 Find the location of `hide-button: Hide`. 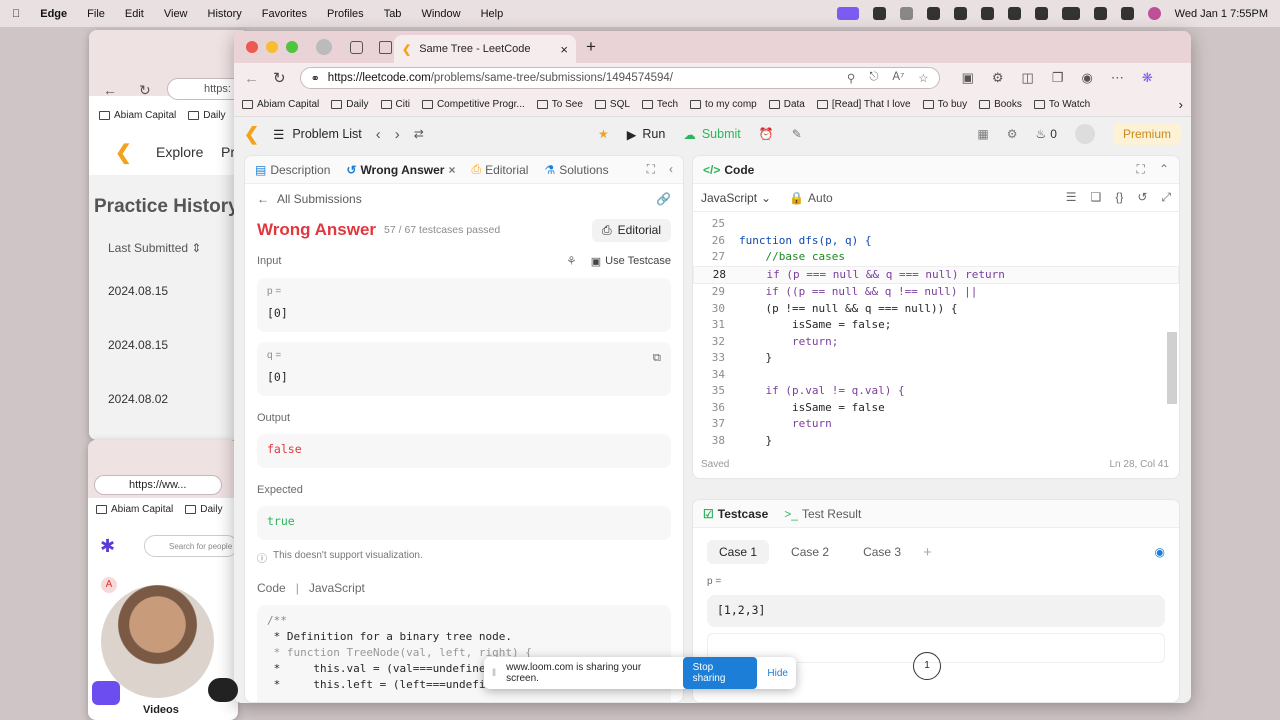

hide-button: Hide is located at coordinates (777, 673).